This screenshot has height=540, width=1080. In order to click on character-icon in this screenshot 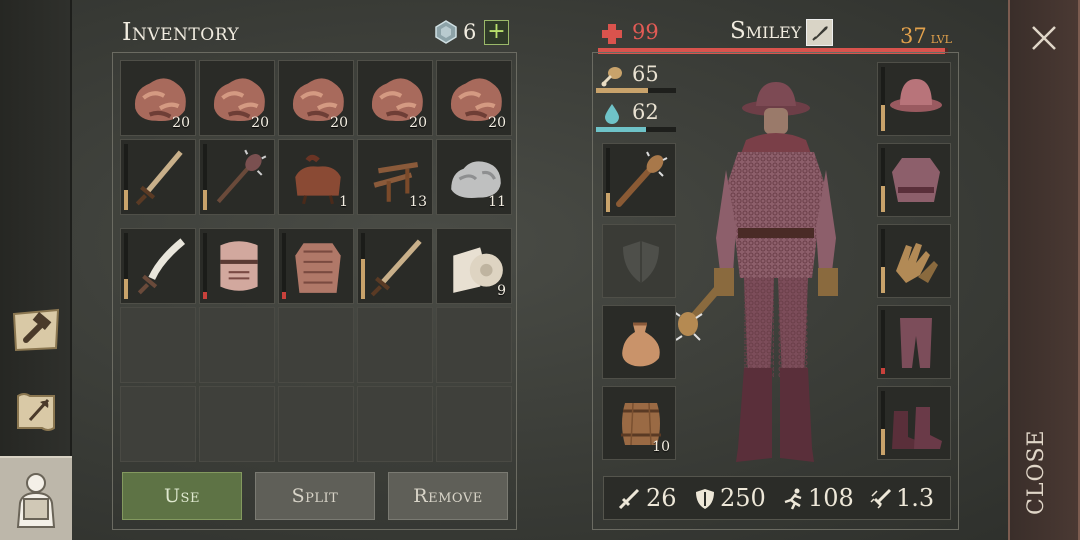, I will do `click(36, 500)`.